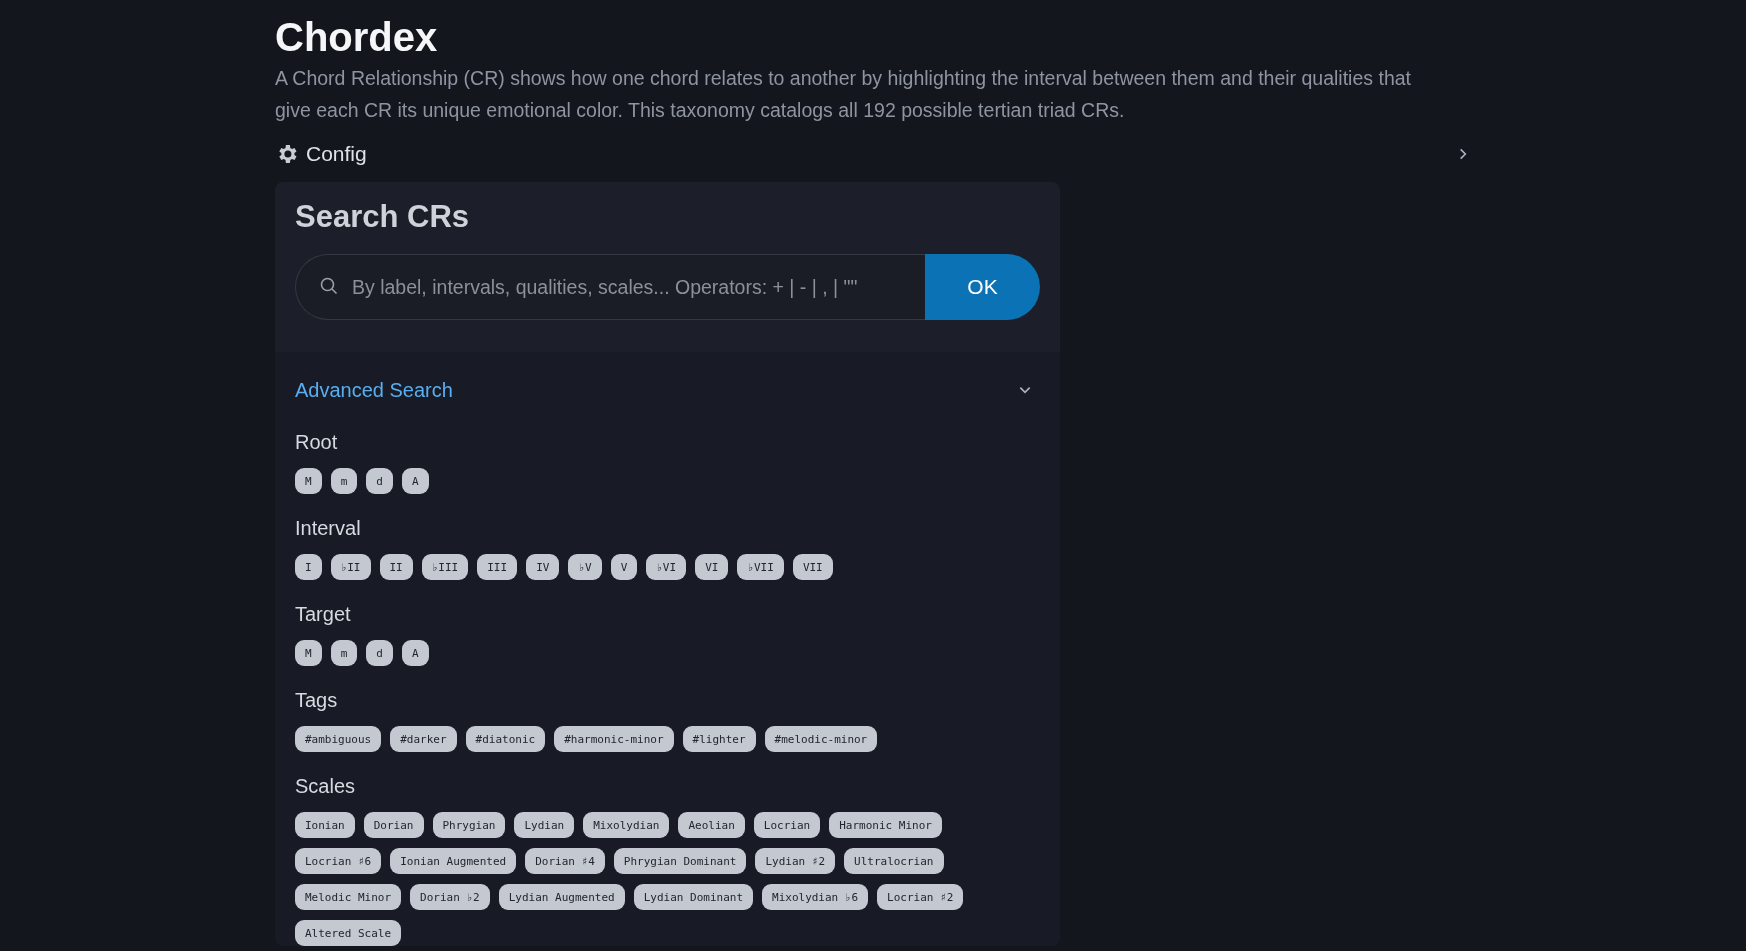 This screenshot has width=1746, height=951. I want to click on section-label: Interval, so click(328, 528).